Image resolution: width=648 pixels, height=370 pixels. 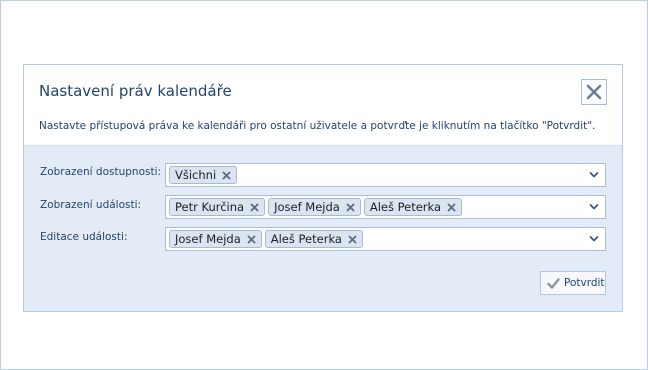 What do you see at coordinates (385, 239) in the screenshot?
I see `event-edit-select: Josef Mejda Aleš Peterka` at bounding box center [385, 239].